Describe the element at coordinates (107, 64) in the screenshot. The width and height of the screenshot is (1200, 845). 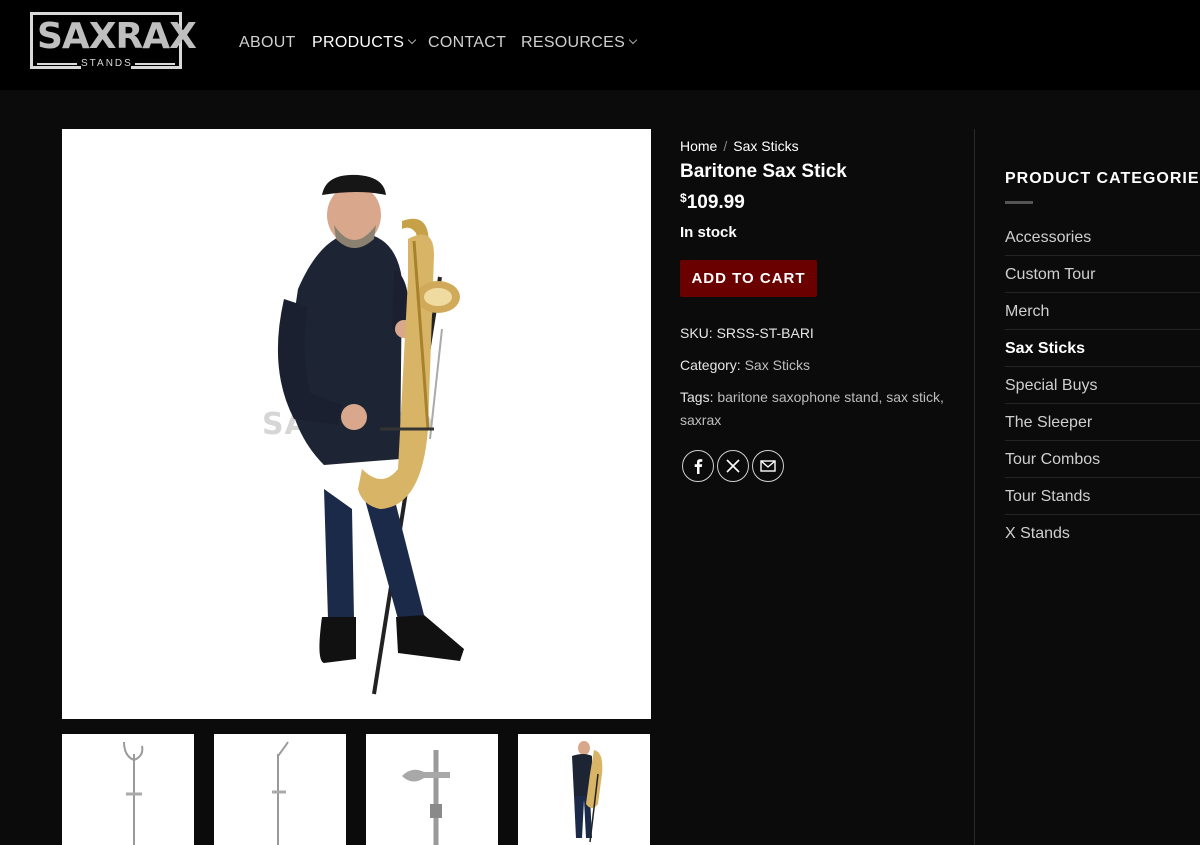
I see `logo-subtitle: STANDS` at that location.